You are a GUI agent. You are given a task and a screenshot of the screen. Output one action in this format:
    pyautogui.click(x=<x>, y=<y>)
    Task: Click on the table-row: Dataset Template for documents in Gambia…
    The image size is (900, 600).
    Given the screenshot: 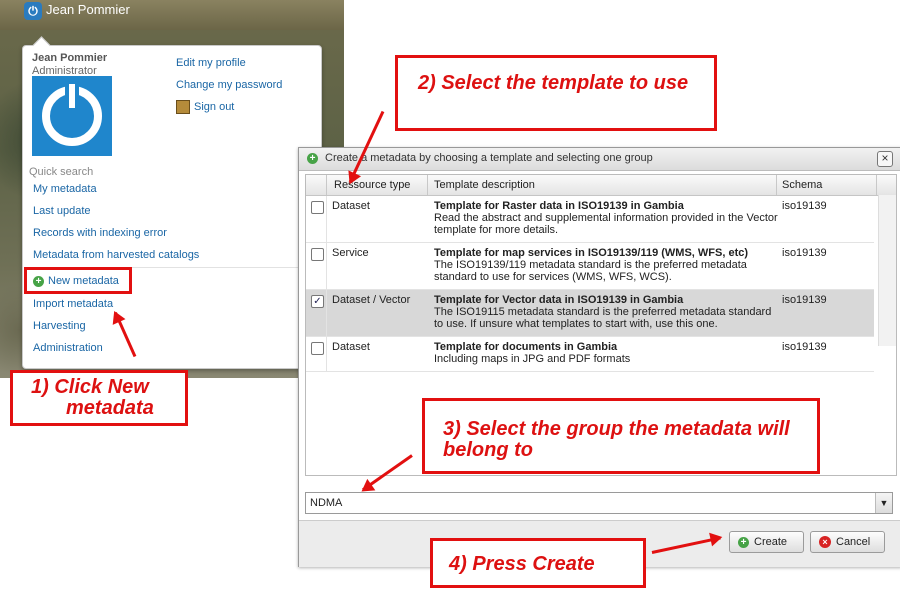 What is the action you would take?
    pyautogui.click(x=590, y=354)
    